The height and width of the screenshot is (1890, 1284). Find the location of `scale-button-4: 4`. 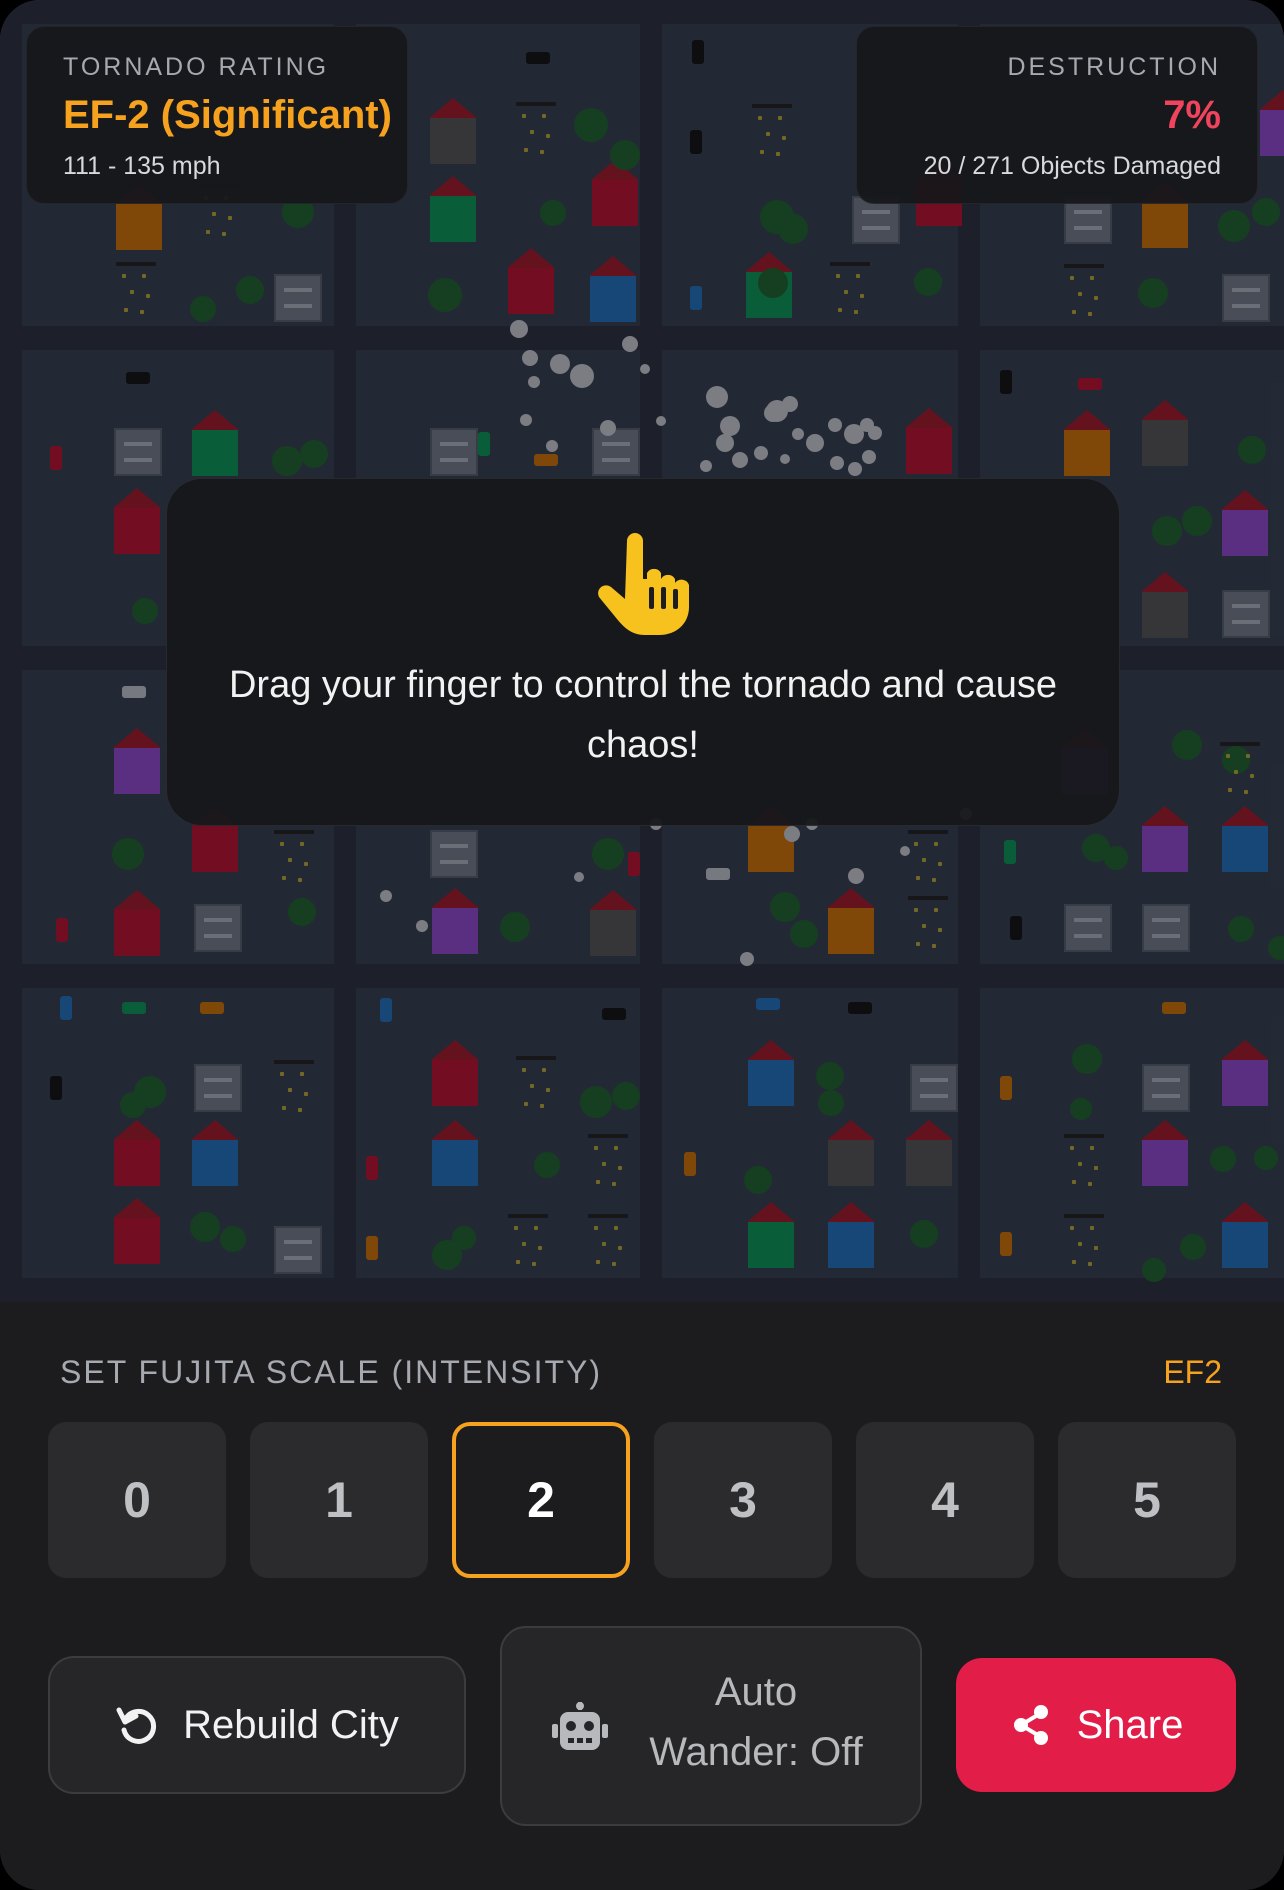

scale-button-4: 4 is located at coordinates (945, 1500).